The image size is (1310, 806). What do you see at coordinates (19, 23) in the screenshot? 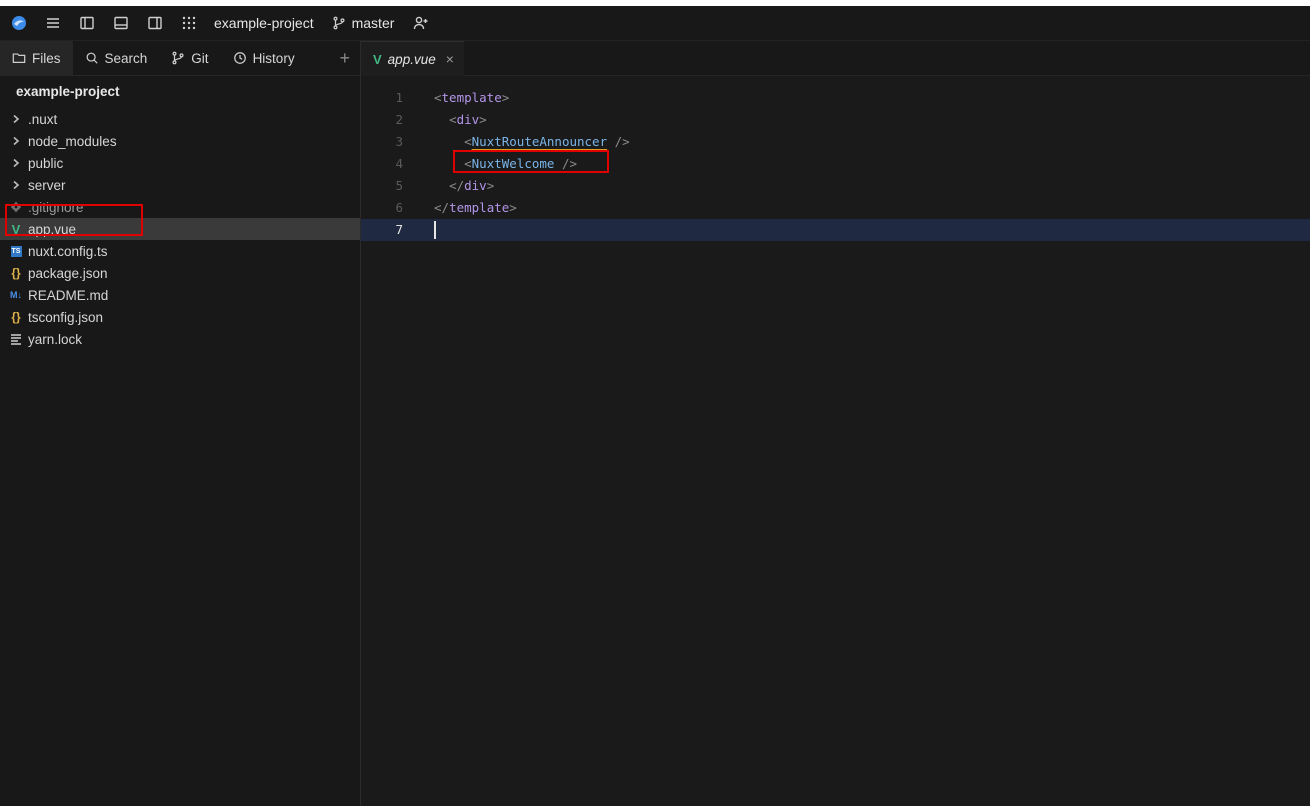
I see `app-logo-icon` at bounding box center [19, 23].